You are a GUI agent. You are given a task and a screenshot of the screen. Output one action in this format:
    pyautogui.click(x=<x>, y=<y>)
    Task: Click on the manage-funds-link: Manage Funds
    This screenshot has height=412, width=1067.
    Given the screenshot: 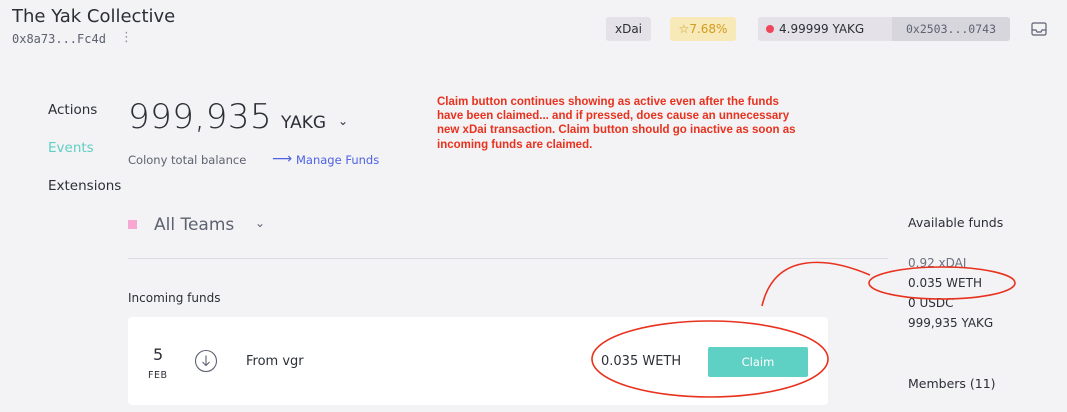 What is the action you would take?
    pyautogui.click(x=337, y=160)
    